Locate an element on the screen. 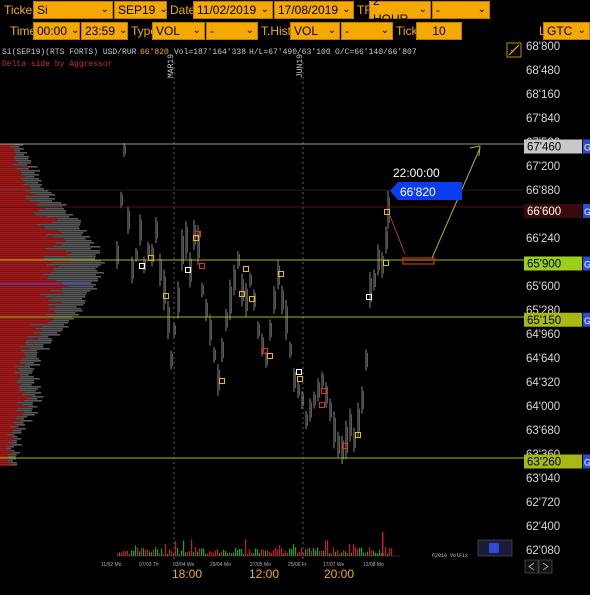  date-to-field: 17/08/2019 ⌄ is located at coordinates (314, 10).